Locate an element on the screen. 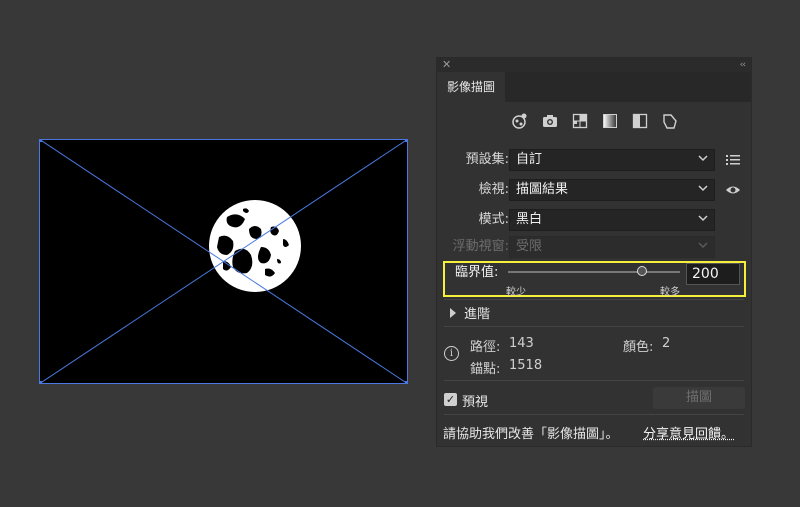  mode-label: 模式: is located at coordinates (493, 219).